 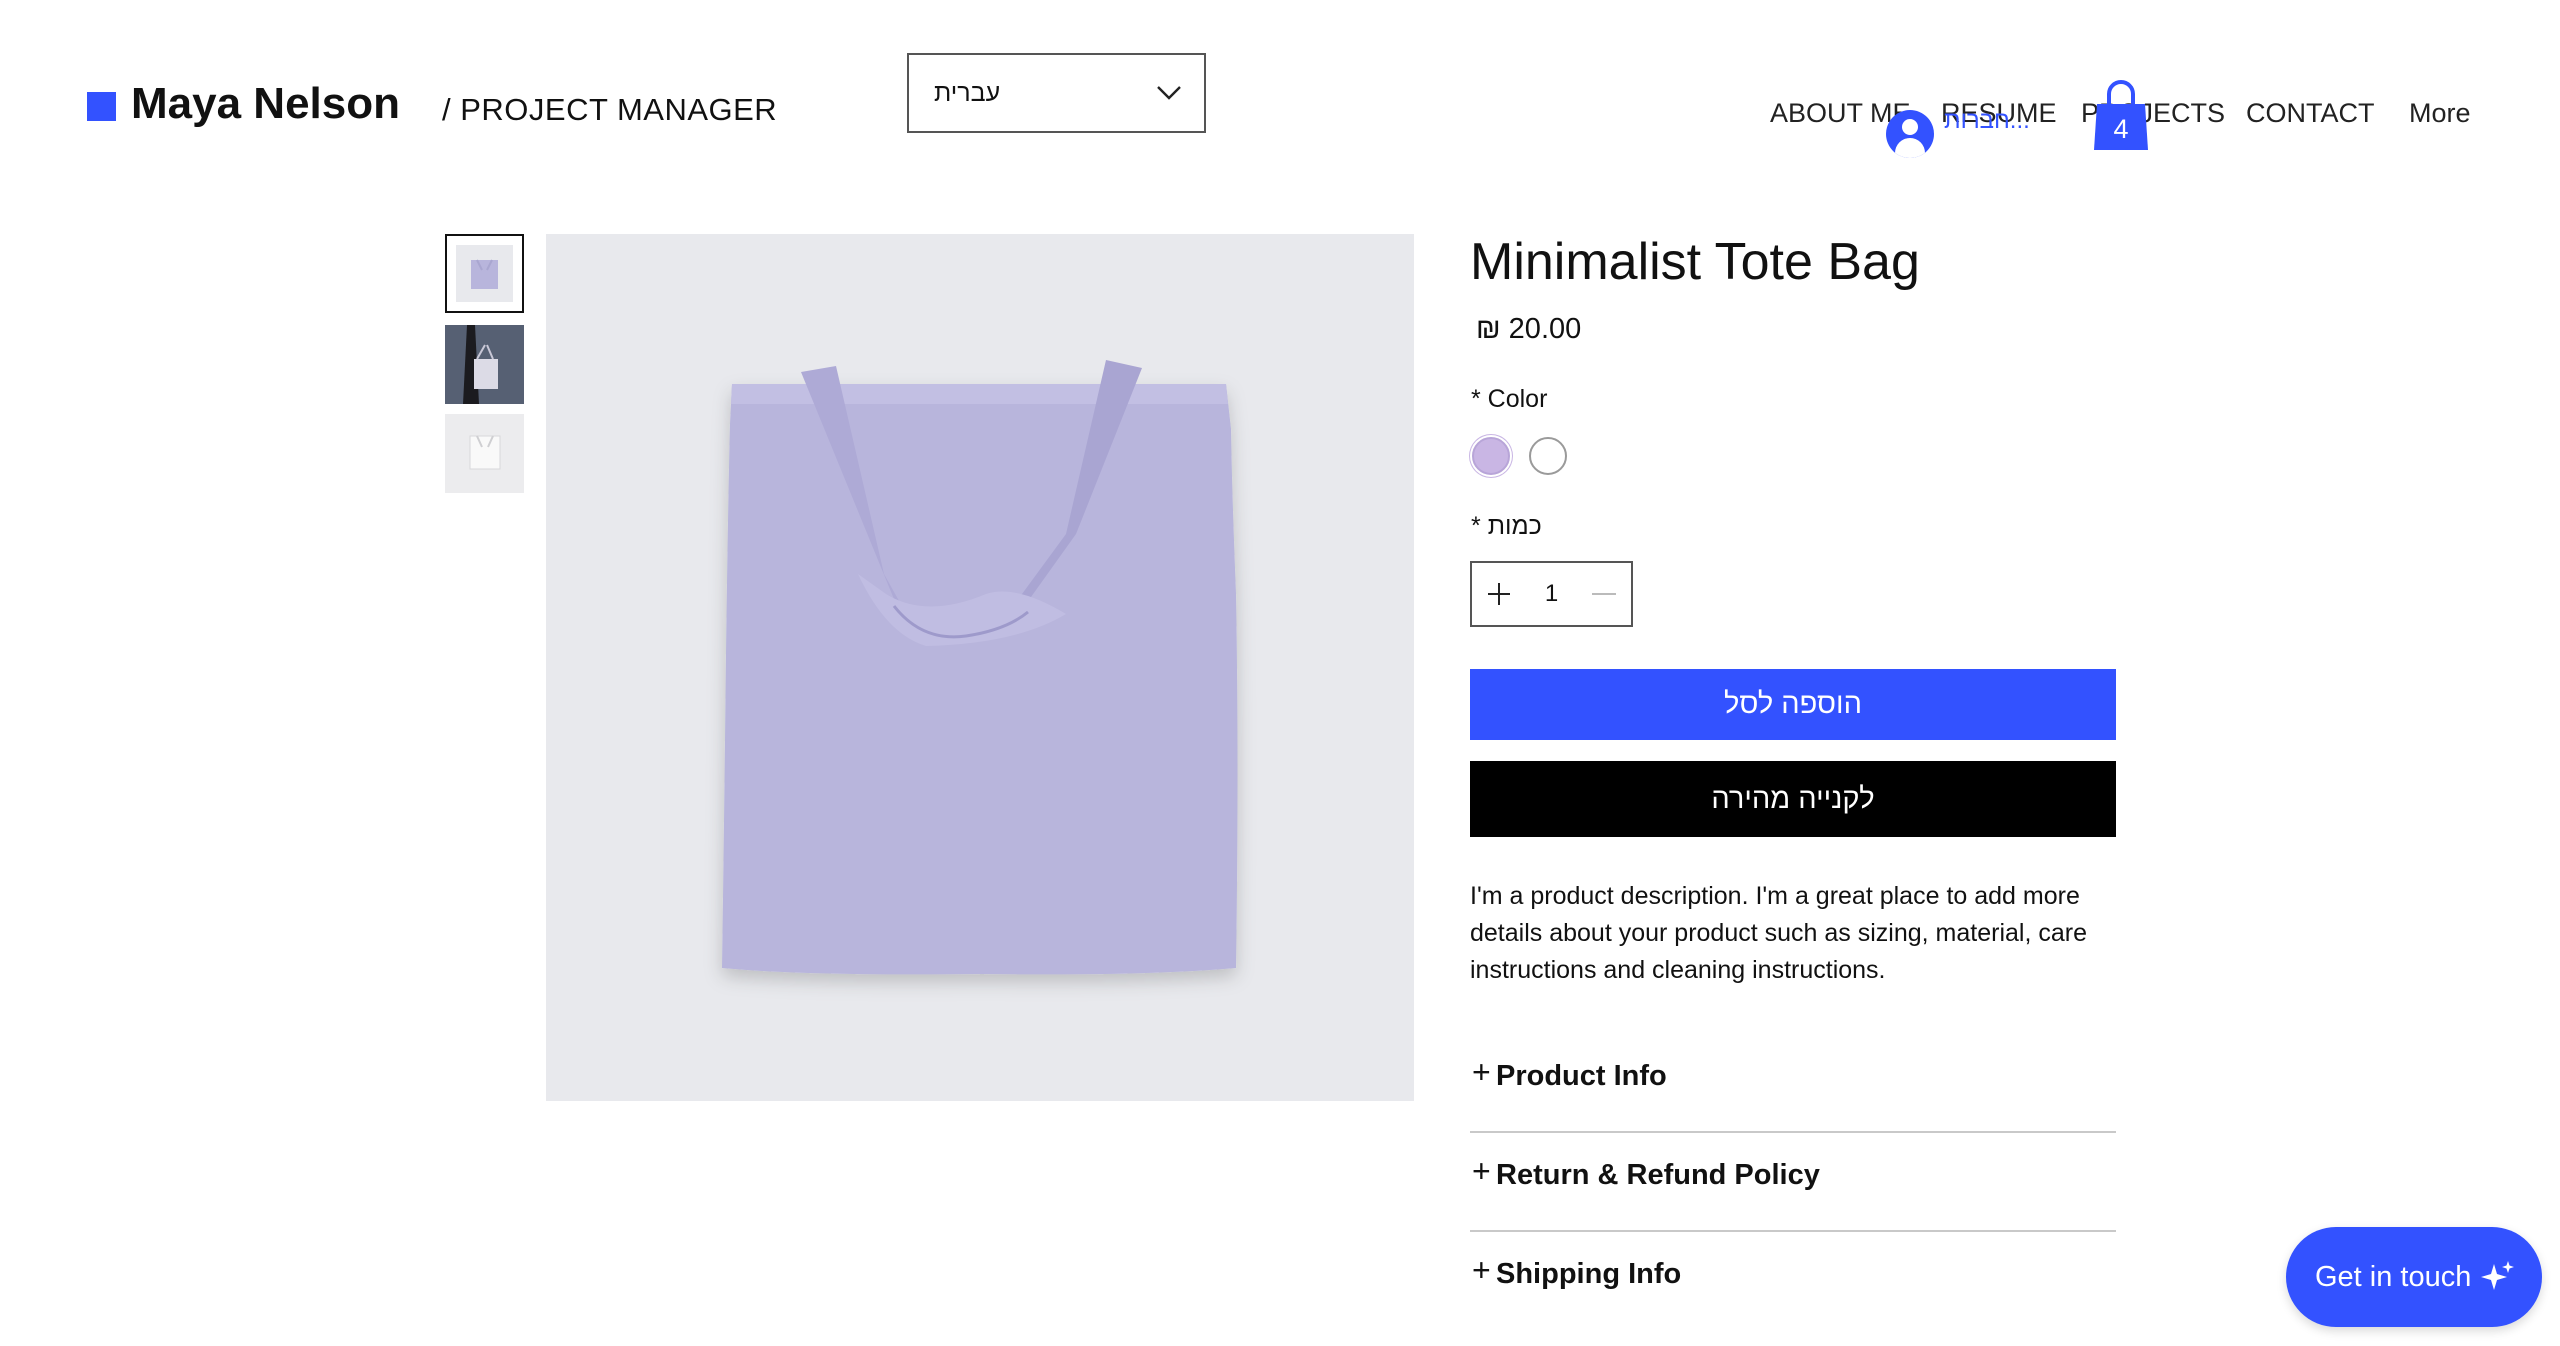 I want to click on plus-icon, so click(x=1499, y=594).